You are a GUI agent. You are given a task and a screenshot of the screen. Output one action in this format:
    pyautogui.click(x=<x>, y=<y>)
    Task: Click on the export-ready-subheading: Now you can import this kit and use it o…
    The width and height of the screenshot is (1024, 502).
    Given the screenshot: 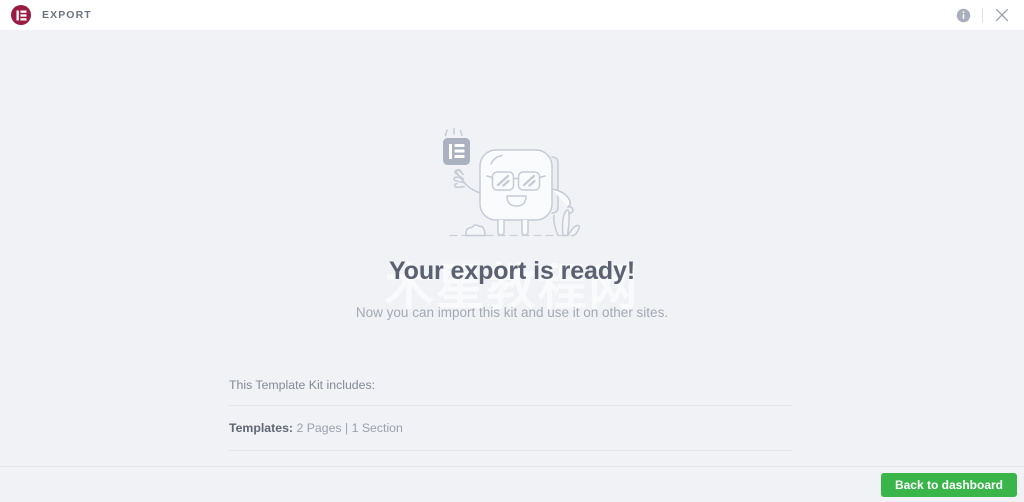 What is the action you would take?
    pyautogui.click(x=512, y=312)
    